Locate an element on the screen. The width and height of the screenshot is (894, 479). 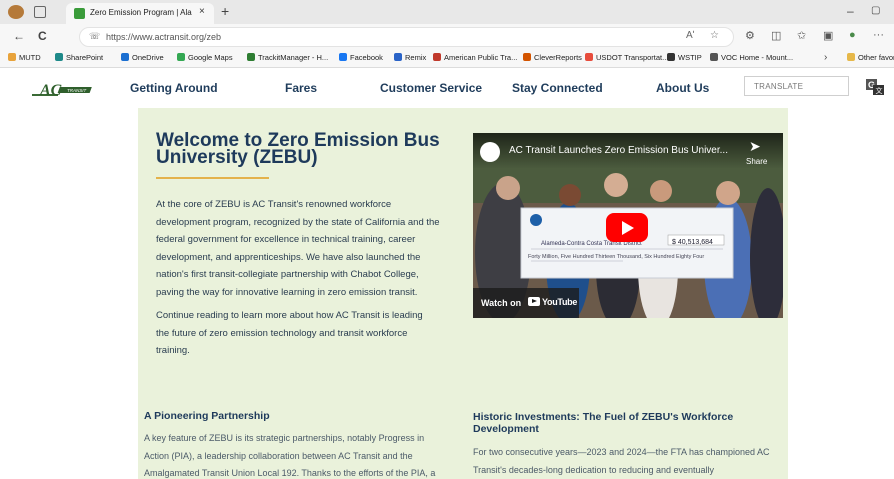
favorite-label: MUTD is located at coordinates (30, 57).